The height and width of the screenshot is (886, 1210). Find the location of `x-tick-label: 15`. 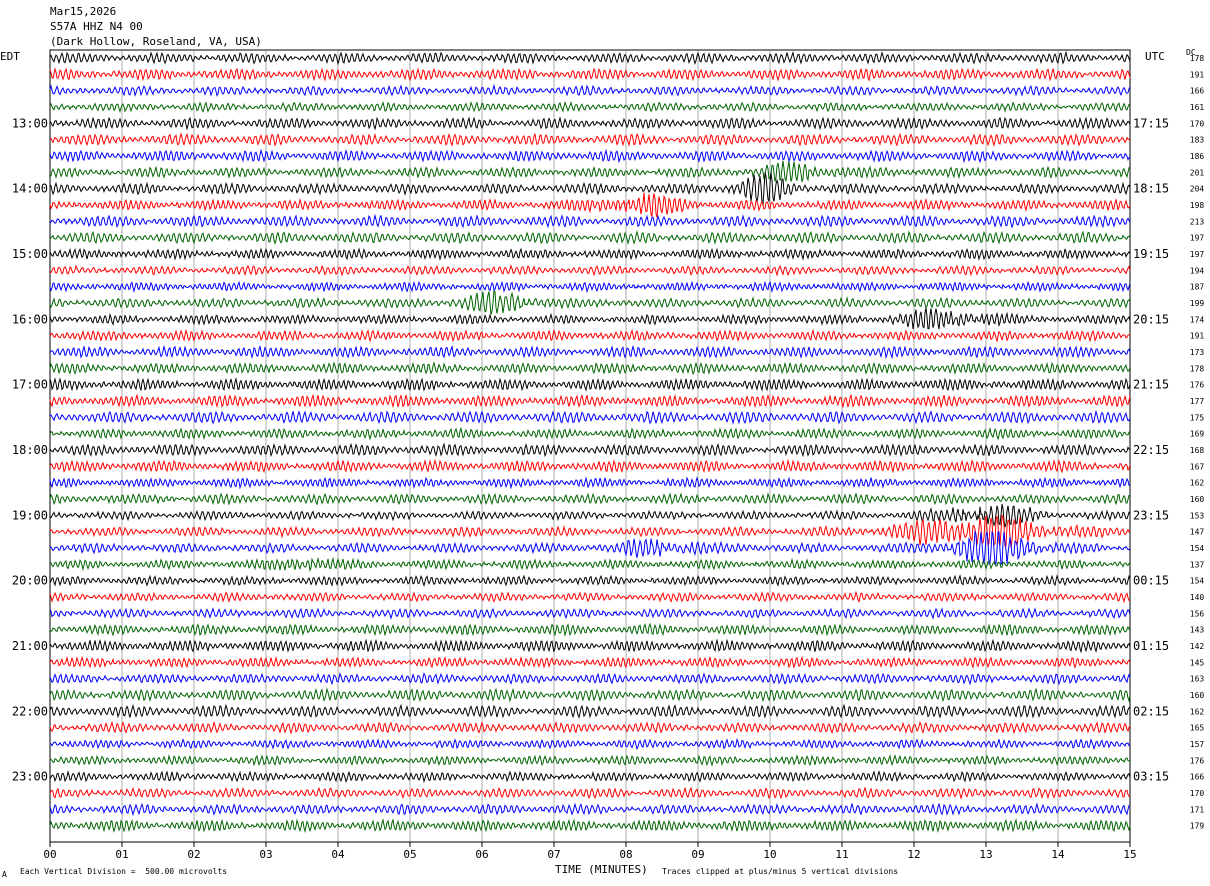

x-tick-label: 15 is located at coordinates (1129, 854).